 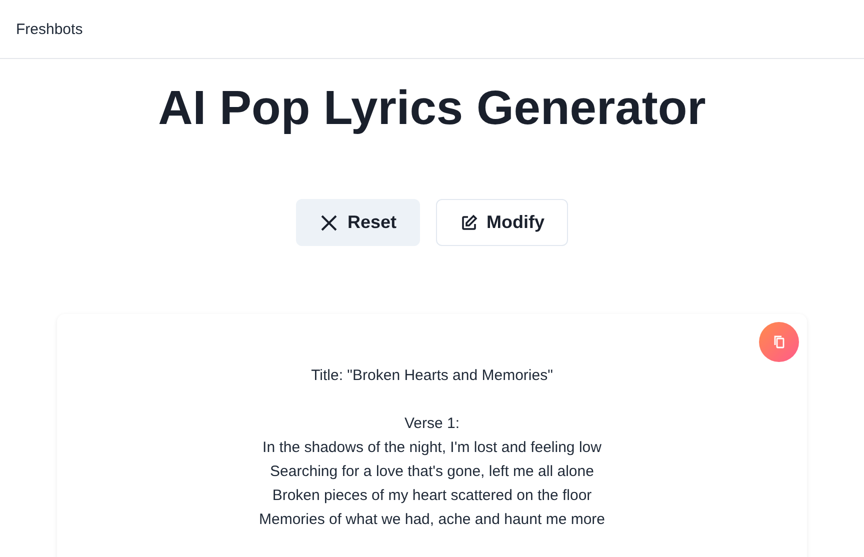 I want to click on lyrics-line: Memories of what we had, ache and haunt me more, so click(x=432, y=520).